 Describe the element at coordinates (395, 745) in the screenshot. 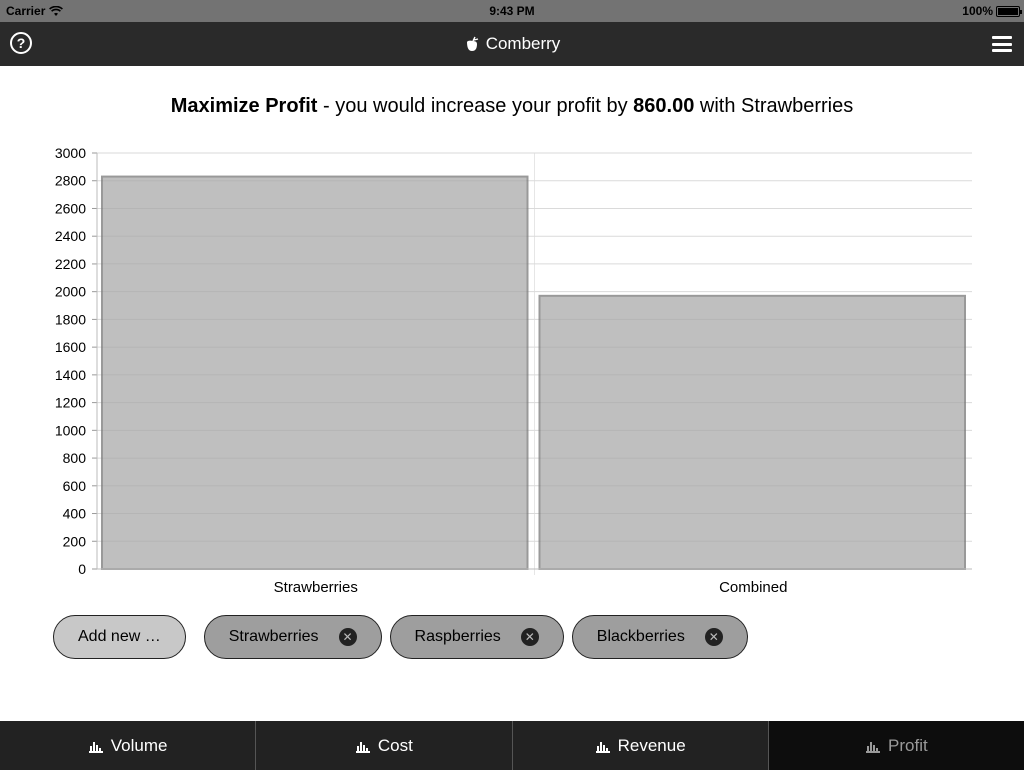

I see `tab-label: Cost` at that location.